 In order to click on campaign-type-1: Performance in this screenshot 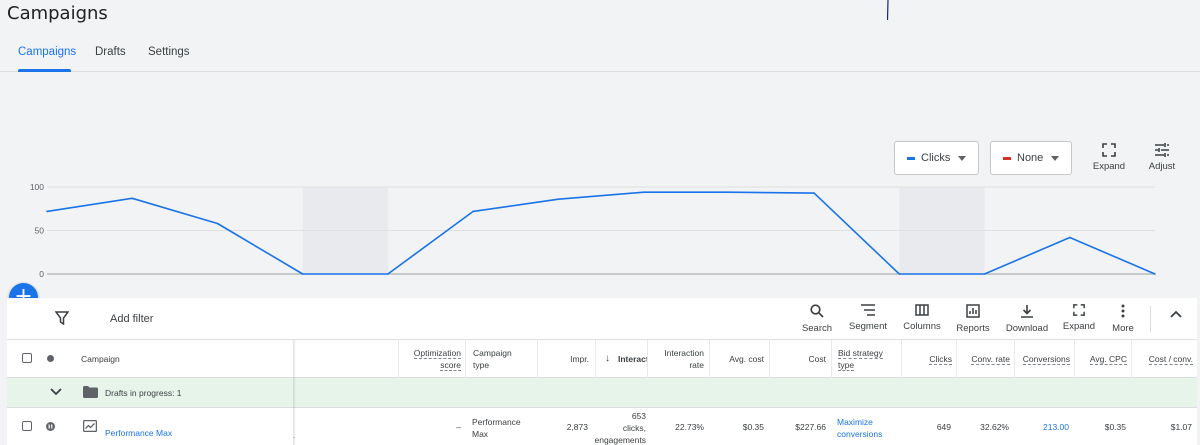, I will do `click(496, 422)`.